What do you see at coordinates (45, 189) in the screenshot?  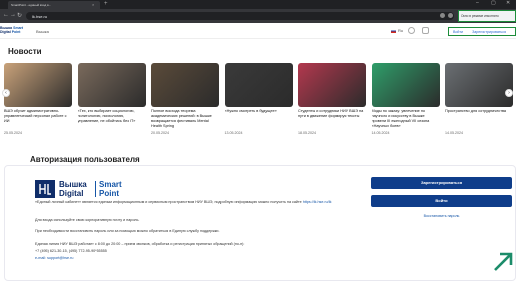 I see `hse-emblem-icon` at bounding box center [45, 189].